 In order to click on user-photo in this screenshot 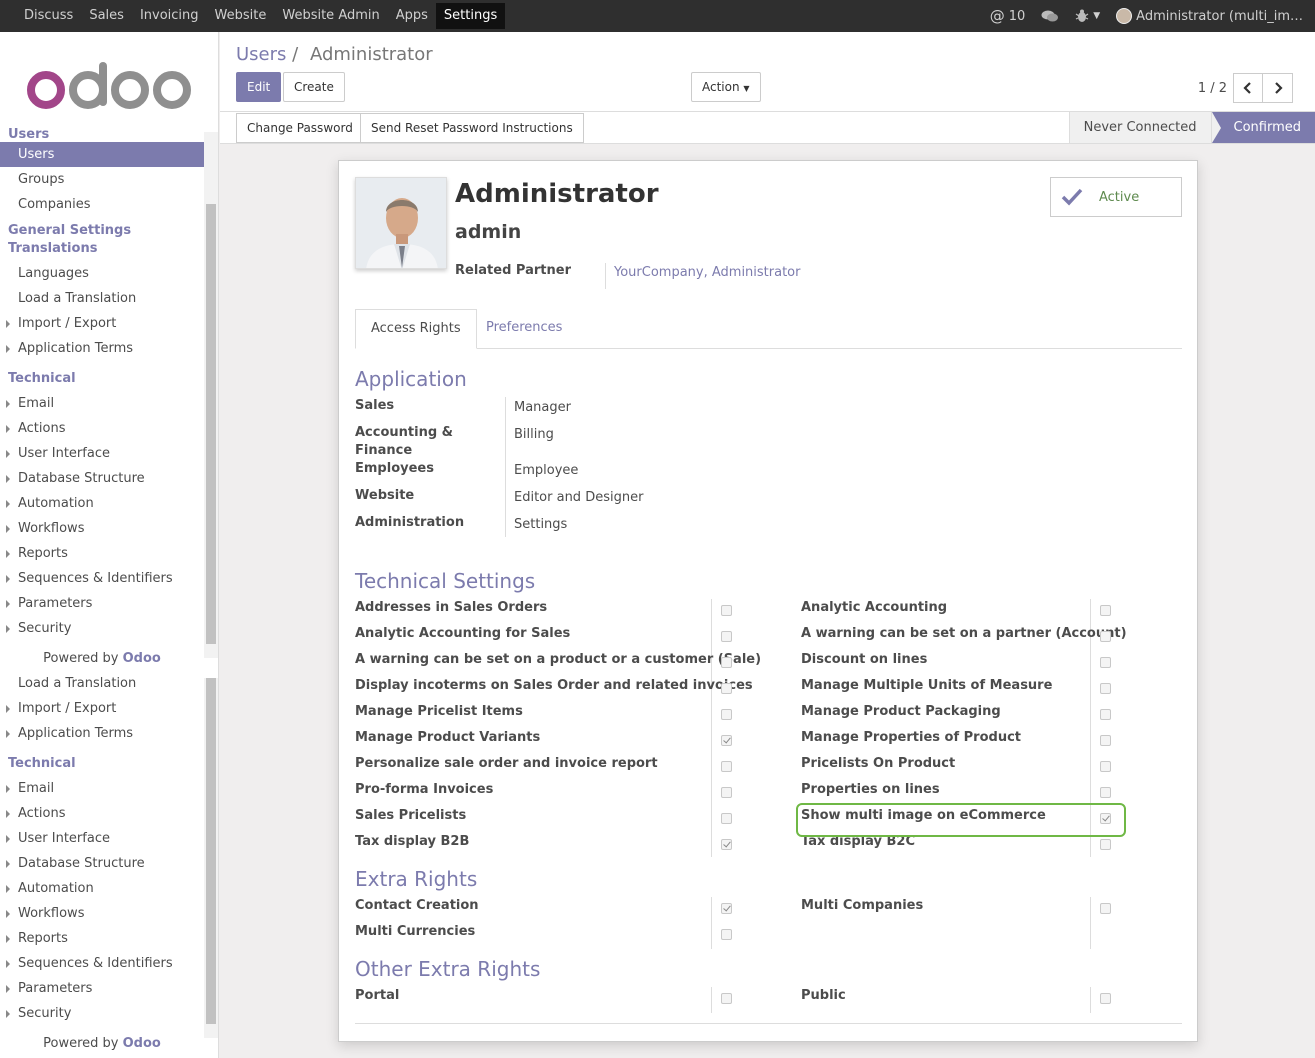, I will do `click(401, 223)`.